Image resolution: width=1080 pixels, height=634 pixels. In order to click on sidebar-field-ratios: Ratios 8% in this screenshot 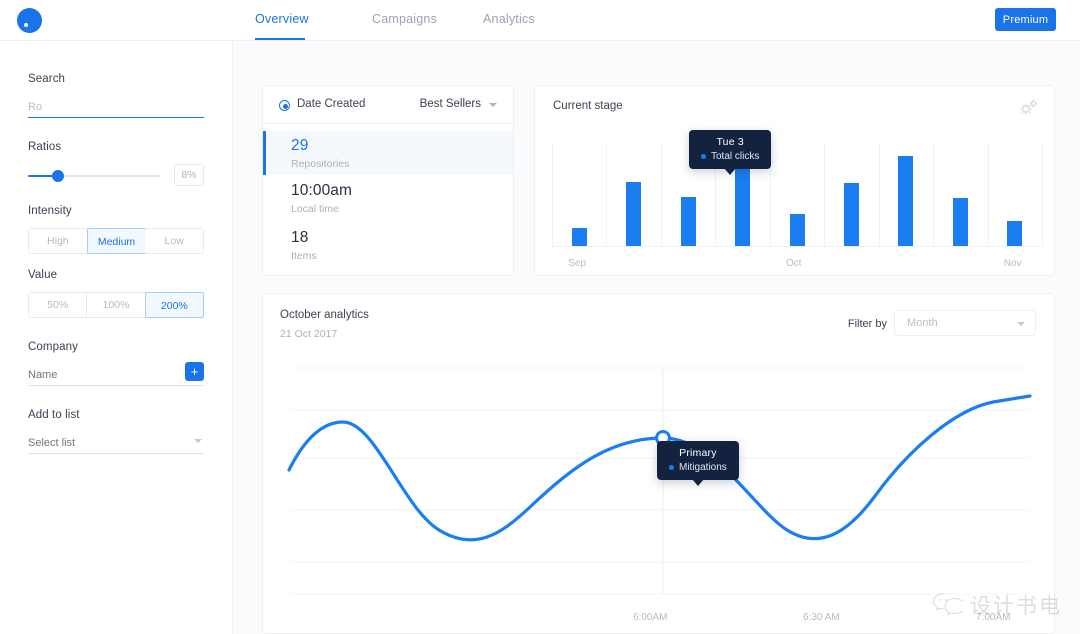, I will do `click(116, 164)`.